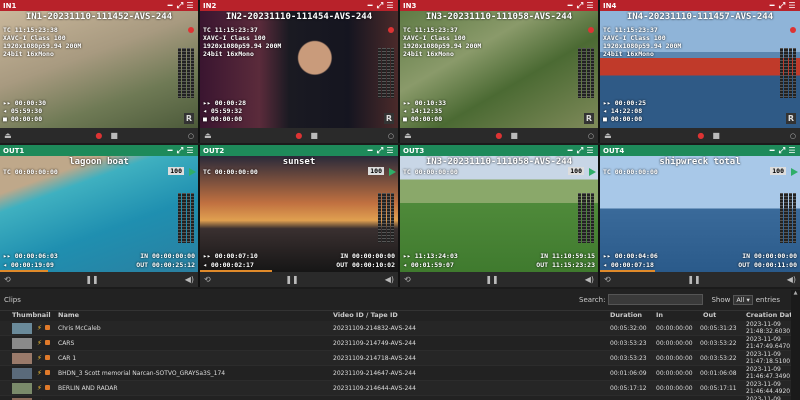 This screenshot has height=400, width=800. Describe the element at coordinates (795, 345) in the screenshot. I see `clips-scrollbar: ▲` at that location.